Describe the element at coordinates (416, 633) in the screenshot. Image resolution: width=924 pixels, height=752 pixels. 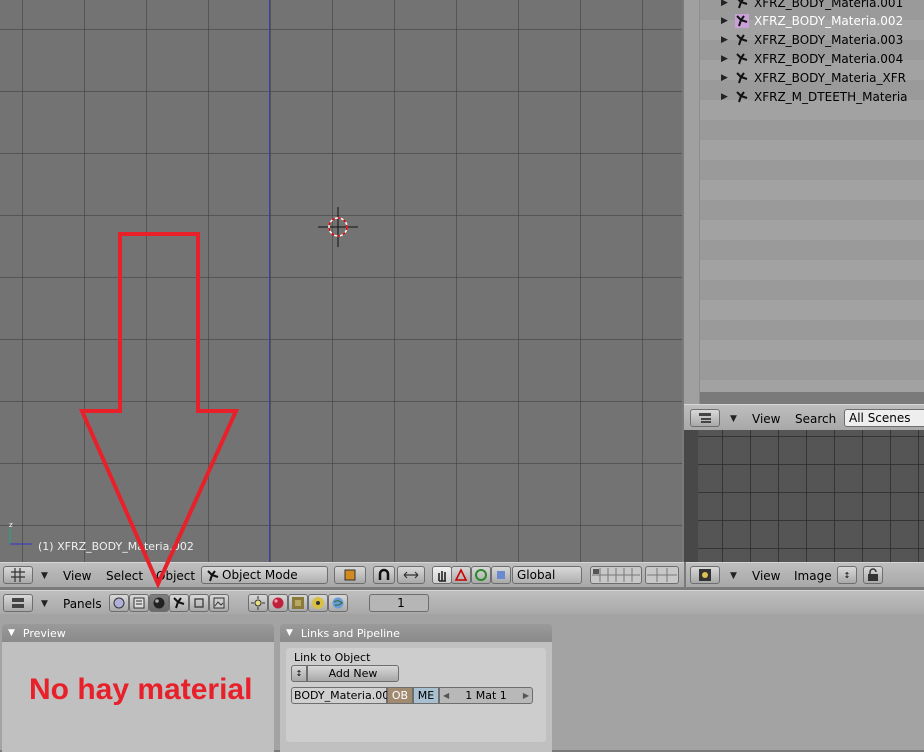
I see `links-panel-header: ▼ Links and Pipeline` at that location.